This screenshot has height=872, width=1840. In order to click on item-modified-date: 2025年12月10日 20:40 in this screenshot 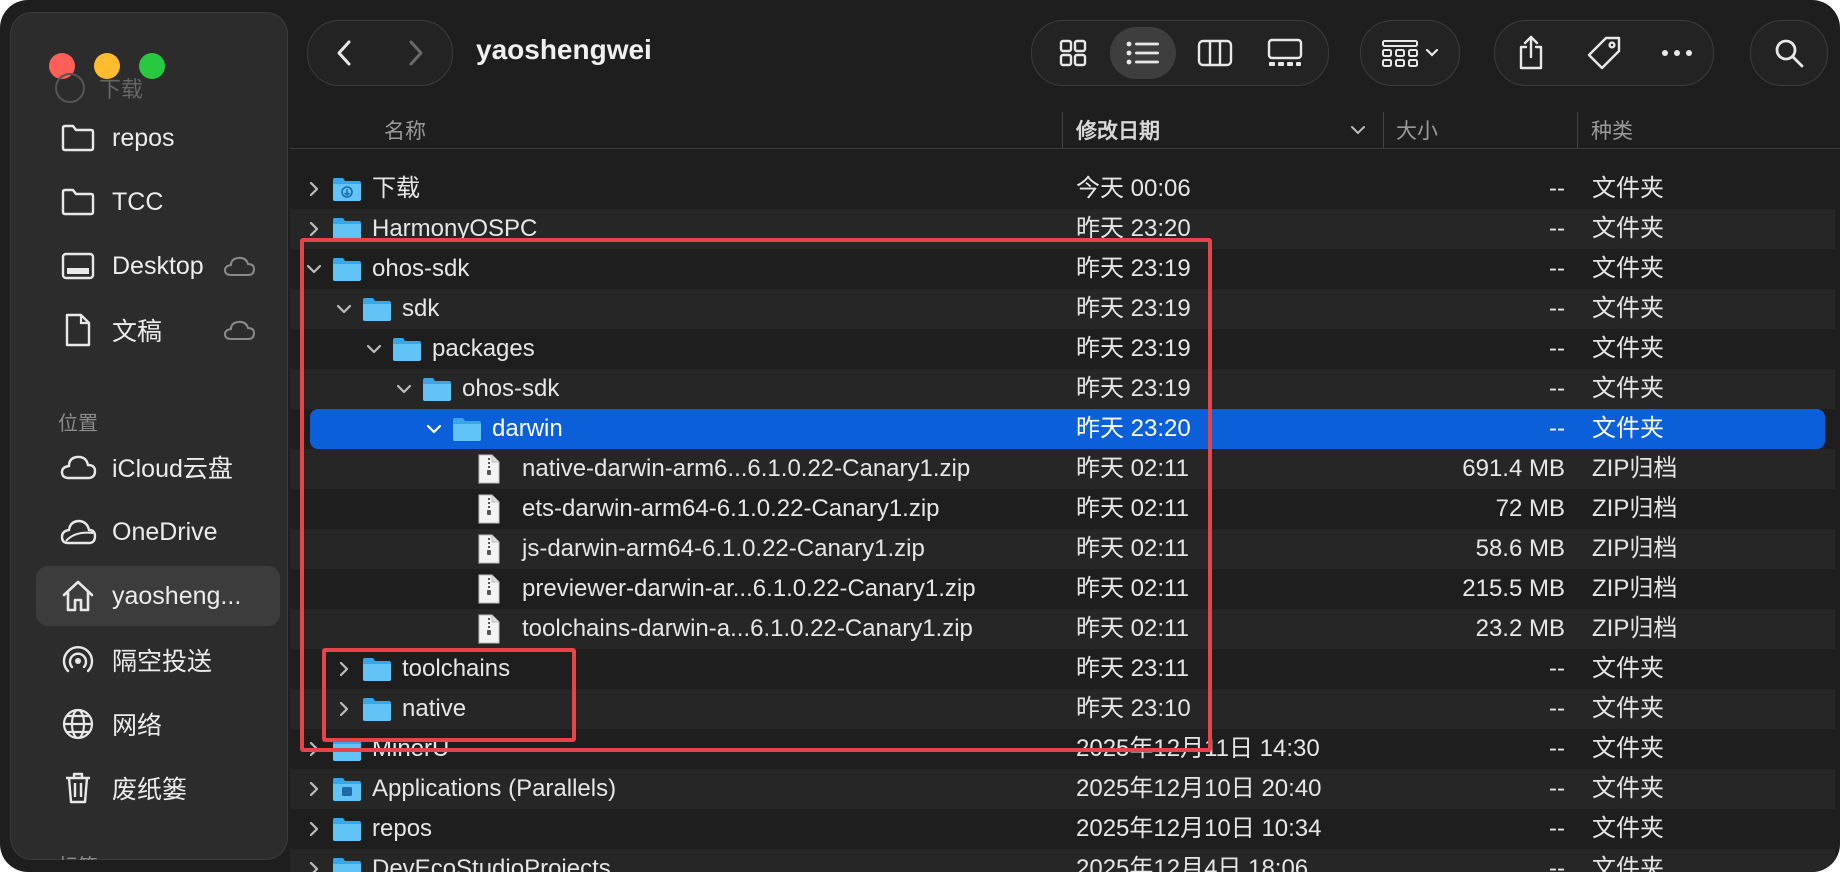, I will do `click(1199, 788)`.